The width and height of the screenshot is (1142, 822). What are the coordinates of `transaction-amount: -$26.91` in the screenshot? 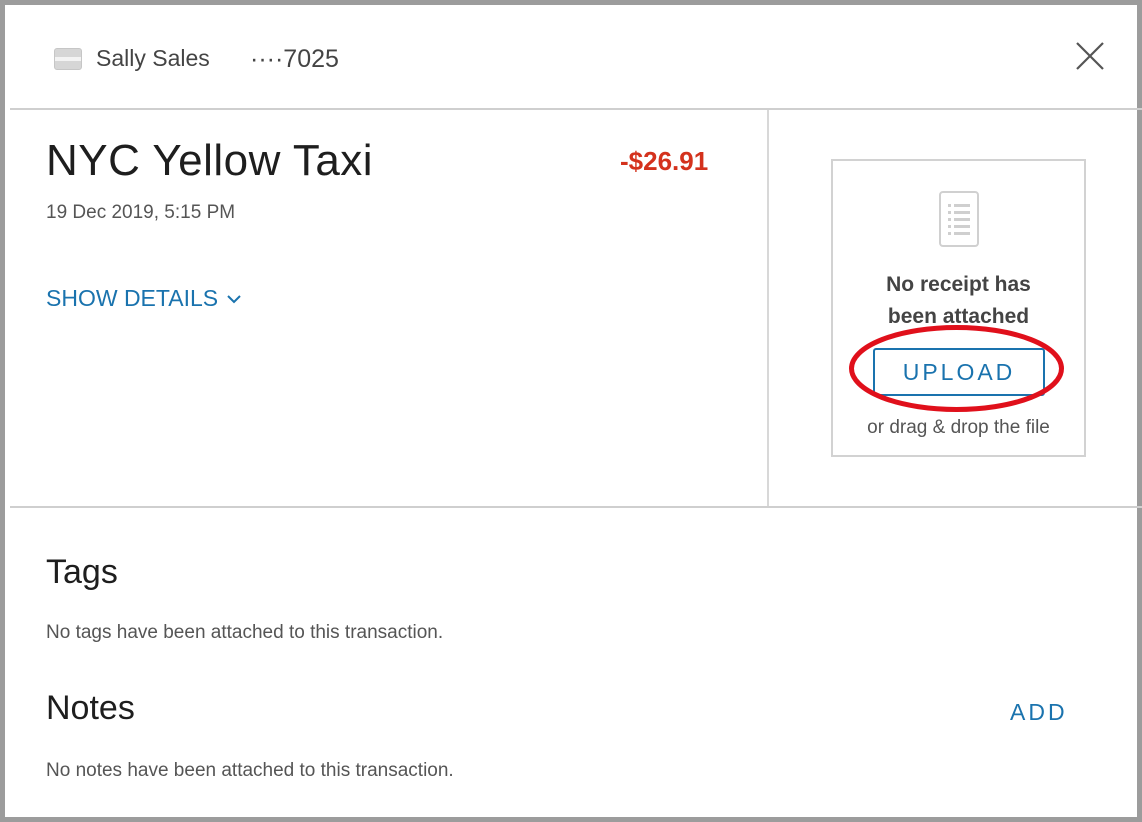 It's located at (664, 161).